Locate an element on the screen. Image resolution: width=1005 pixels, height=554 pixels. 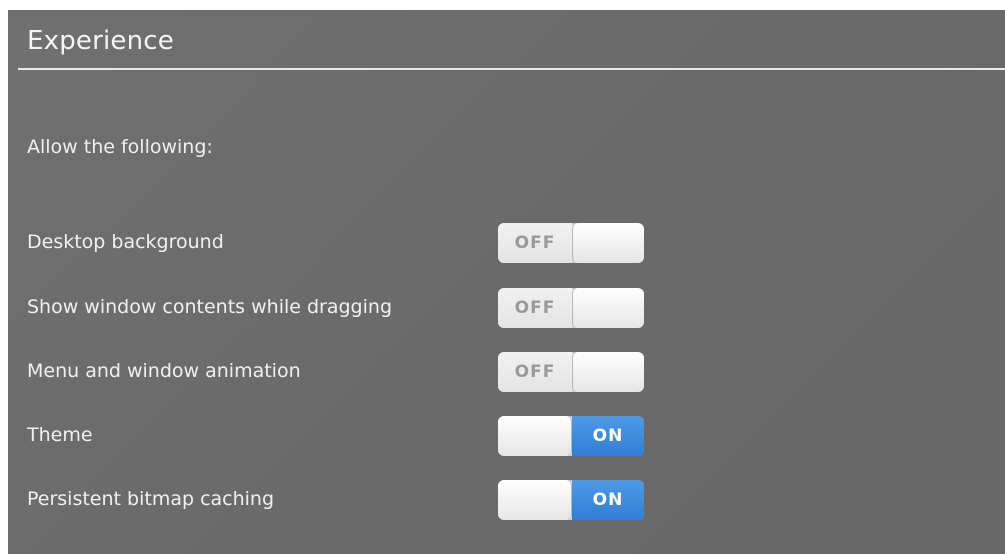
setting-row-window-contents-dragging: Show window contents while dragging OFF is located at coordinates (506, 308).